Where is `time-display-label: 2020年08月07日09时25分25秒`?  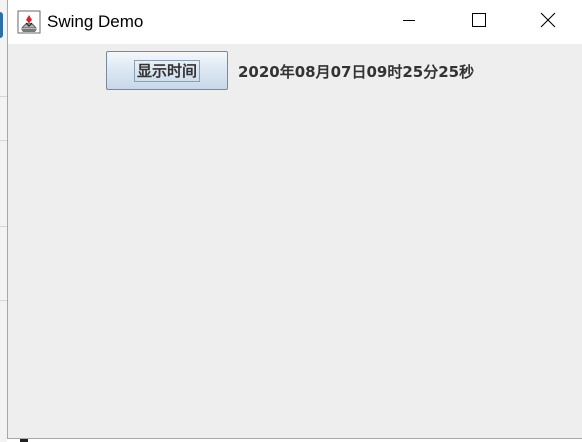 time-display-label: 2020年08月07日09时25分25秒 is located at coordinates (356, 72).